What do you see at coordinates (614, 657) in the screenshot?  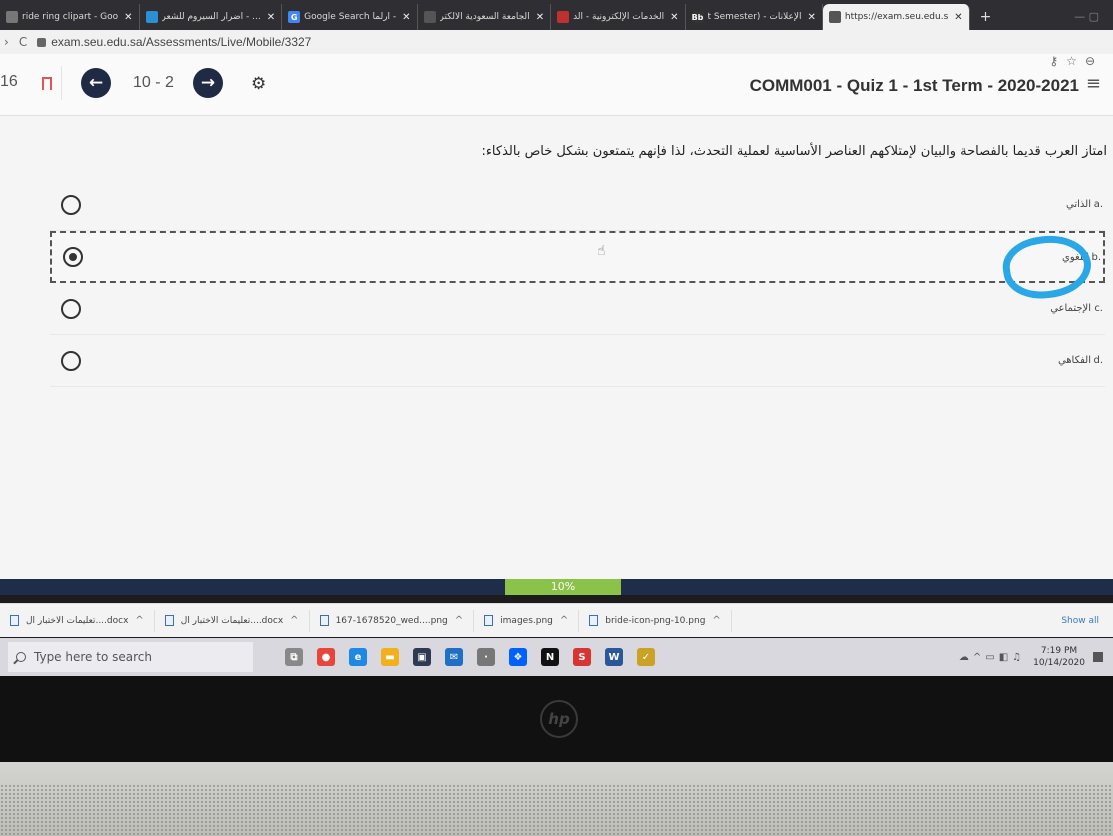 I see `word-icon: W` at bounding box center [614, 657].